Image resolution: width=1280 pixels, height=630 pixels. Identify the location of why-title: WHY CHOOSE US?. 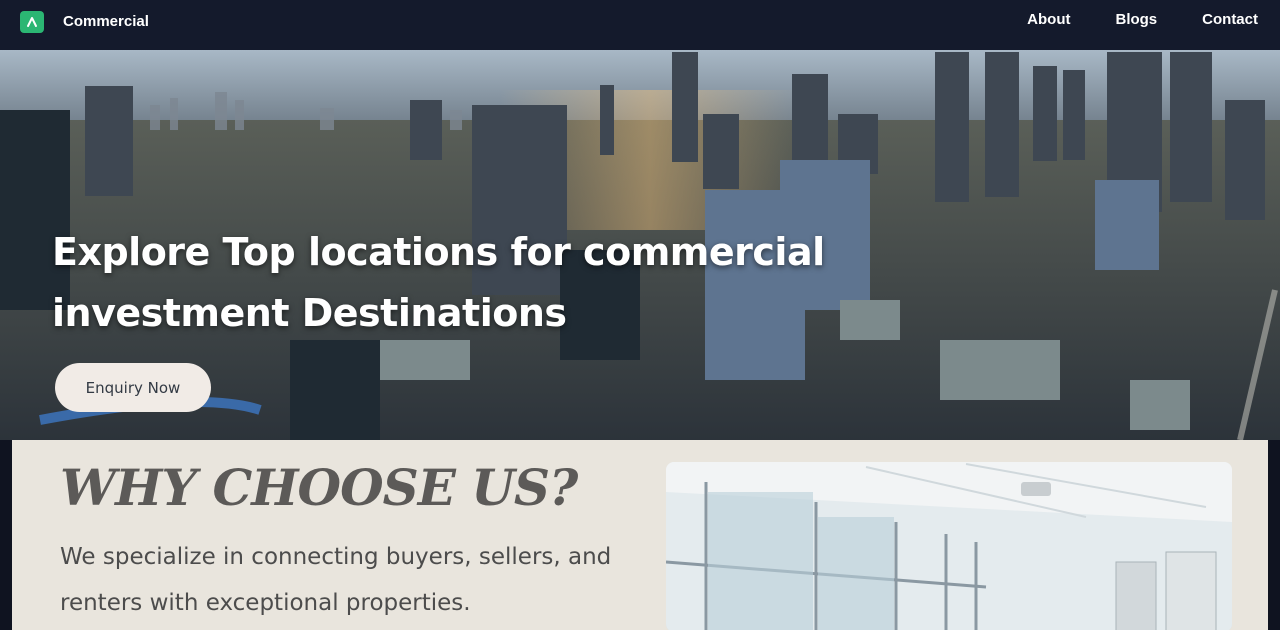
(319, 487).